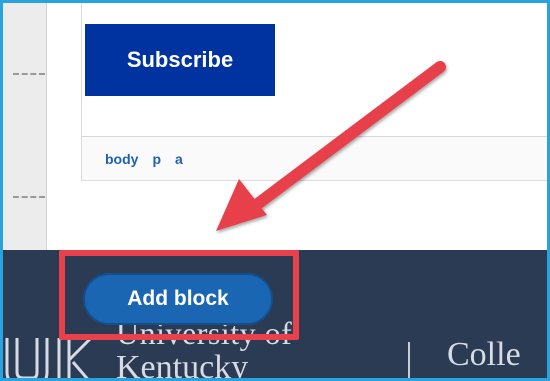 The image size is (550, 381). Describe the element at coordinates (121, 159) in the screenshot. I see `path-item-body: body` at that location.